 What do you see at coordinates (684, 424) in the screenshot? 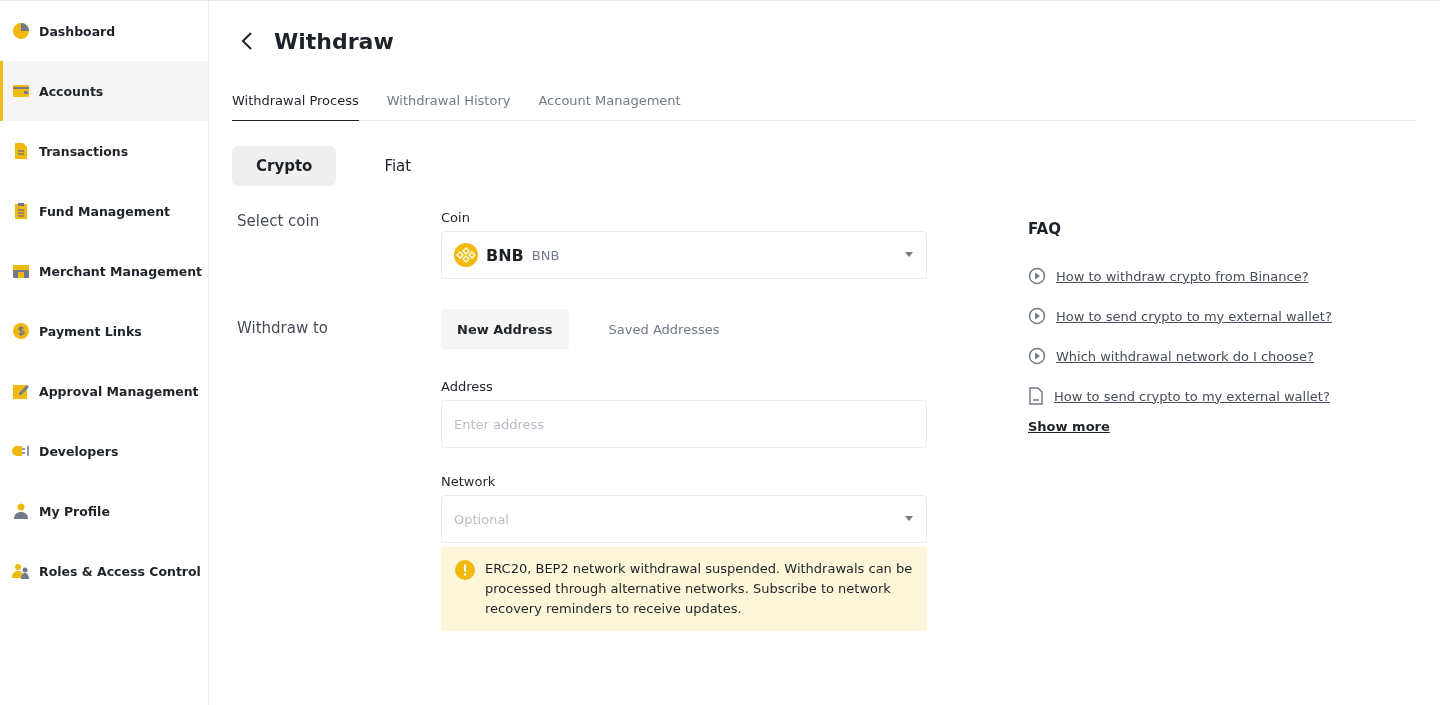
I see `address-input: Enter address` at bounding box center [684, 424].